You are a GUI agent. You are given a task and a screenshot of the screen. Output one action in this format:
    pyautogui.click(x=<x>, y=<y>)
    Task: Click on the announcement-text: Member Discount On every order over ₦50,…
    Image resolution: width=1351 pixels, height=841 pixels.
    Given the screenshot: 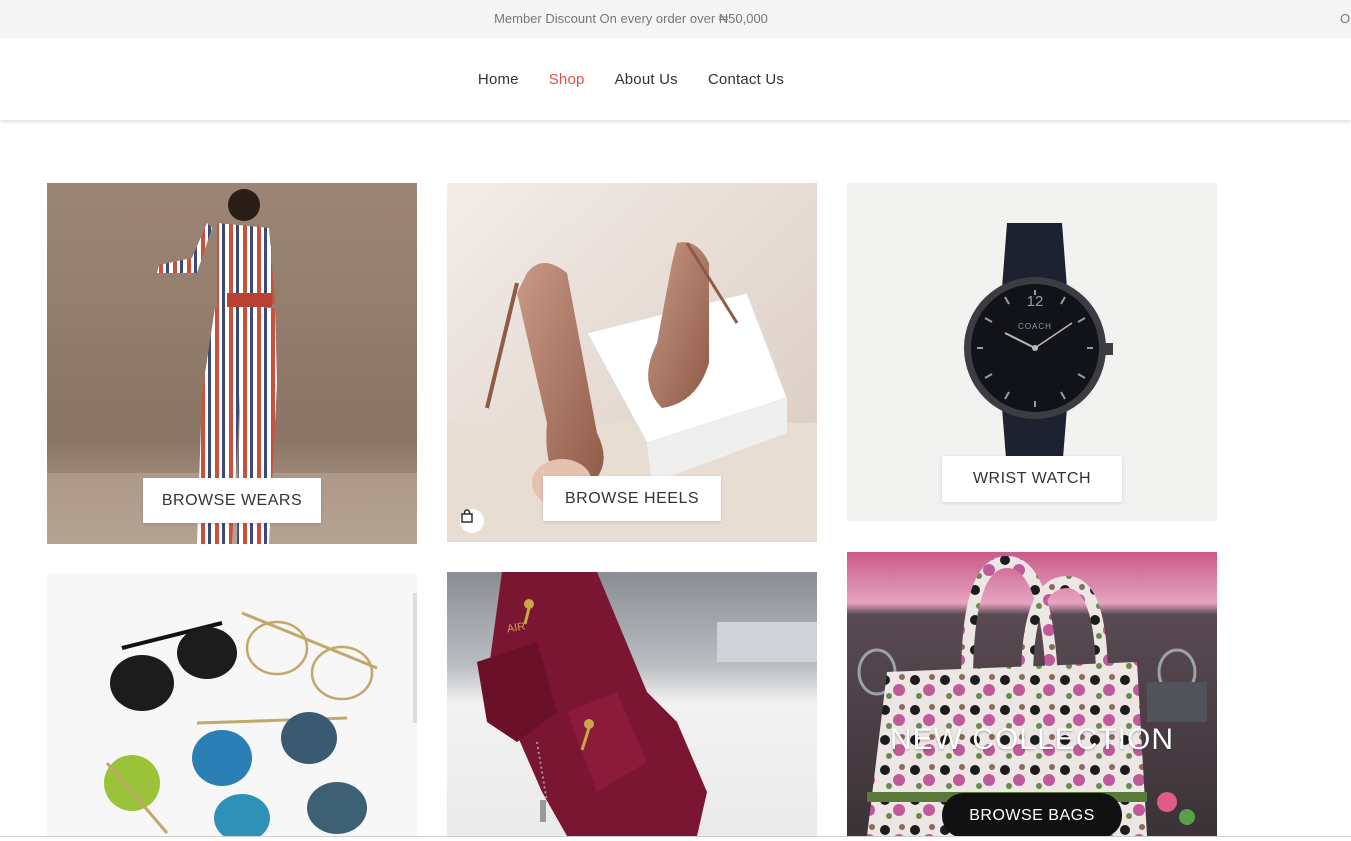 What is the action you would take?
    pyautogui.click(x=631, y=18)
    